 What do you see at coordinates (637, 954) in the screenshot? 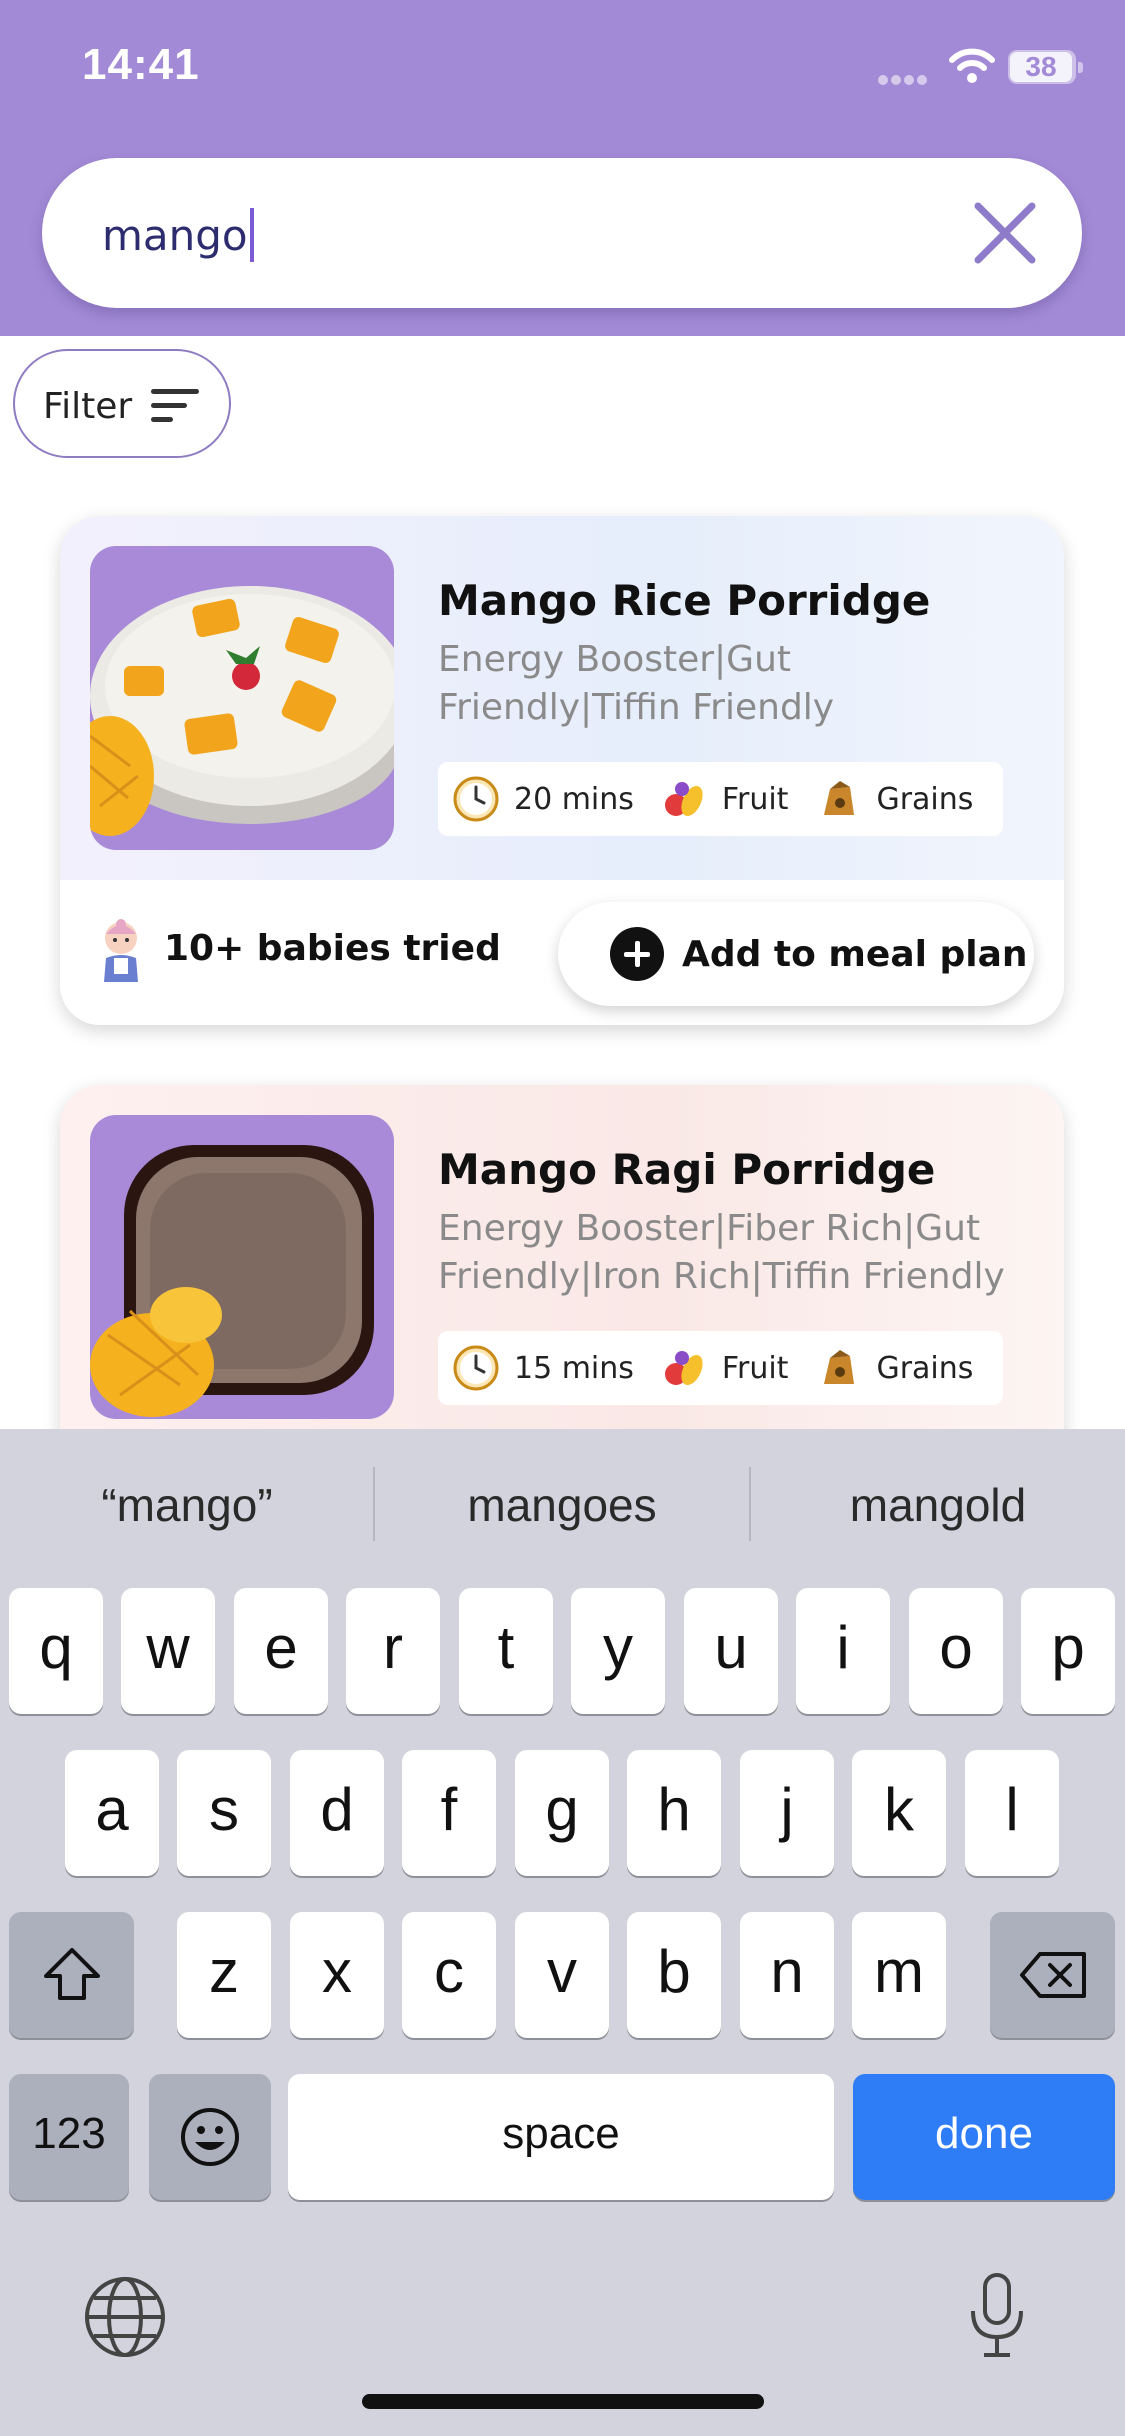
I see `plus-circle-icon` at bounding box center [637, 954].